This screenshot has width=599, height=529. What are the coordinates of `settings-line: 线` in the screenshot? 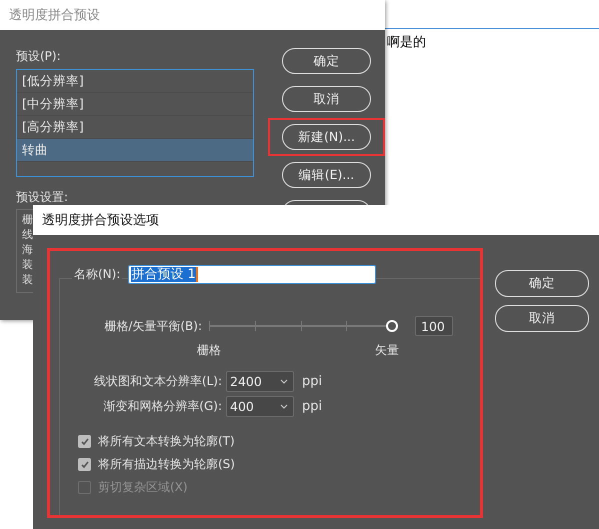 It's located at (27, 234).